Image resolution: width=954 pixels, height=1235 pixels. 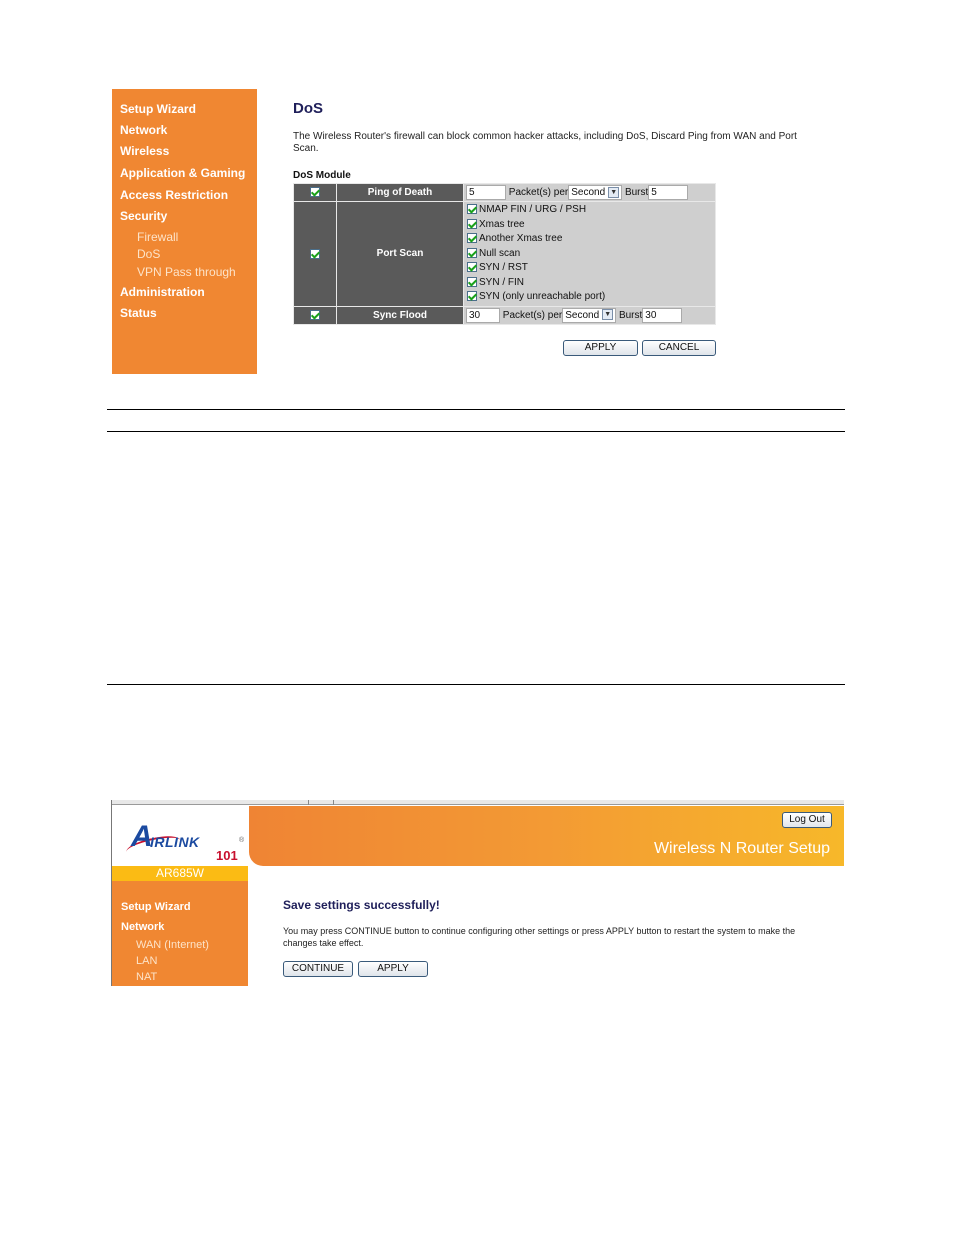 I want to click on sidebar-item-status: Status, so click(x=138, y=313).